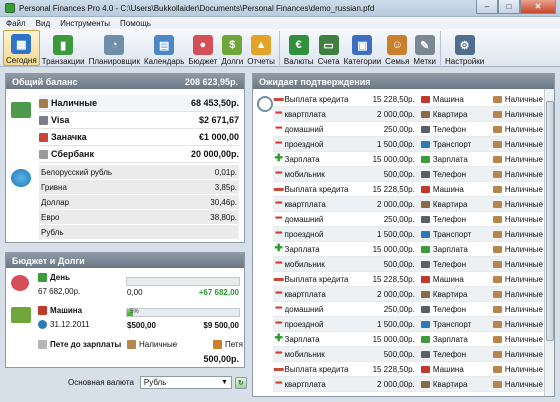 This screenshot has height=402, width=560. I want to click on pending-account: Телефон, so click(454, 354).